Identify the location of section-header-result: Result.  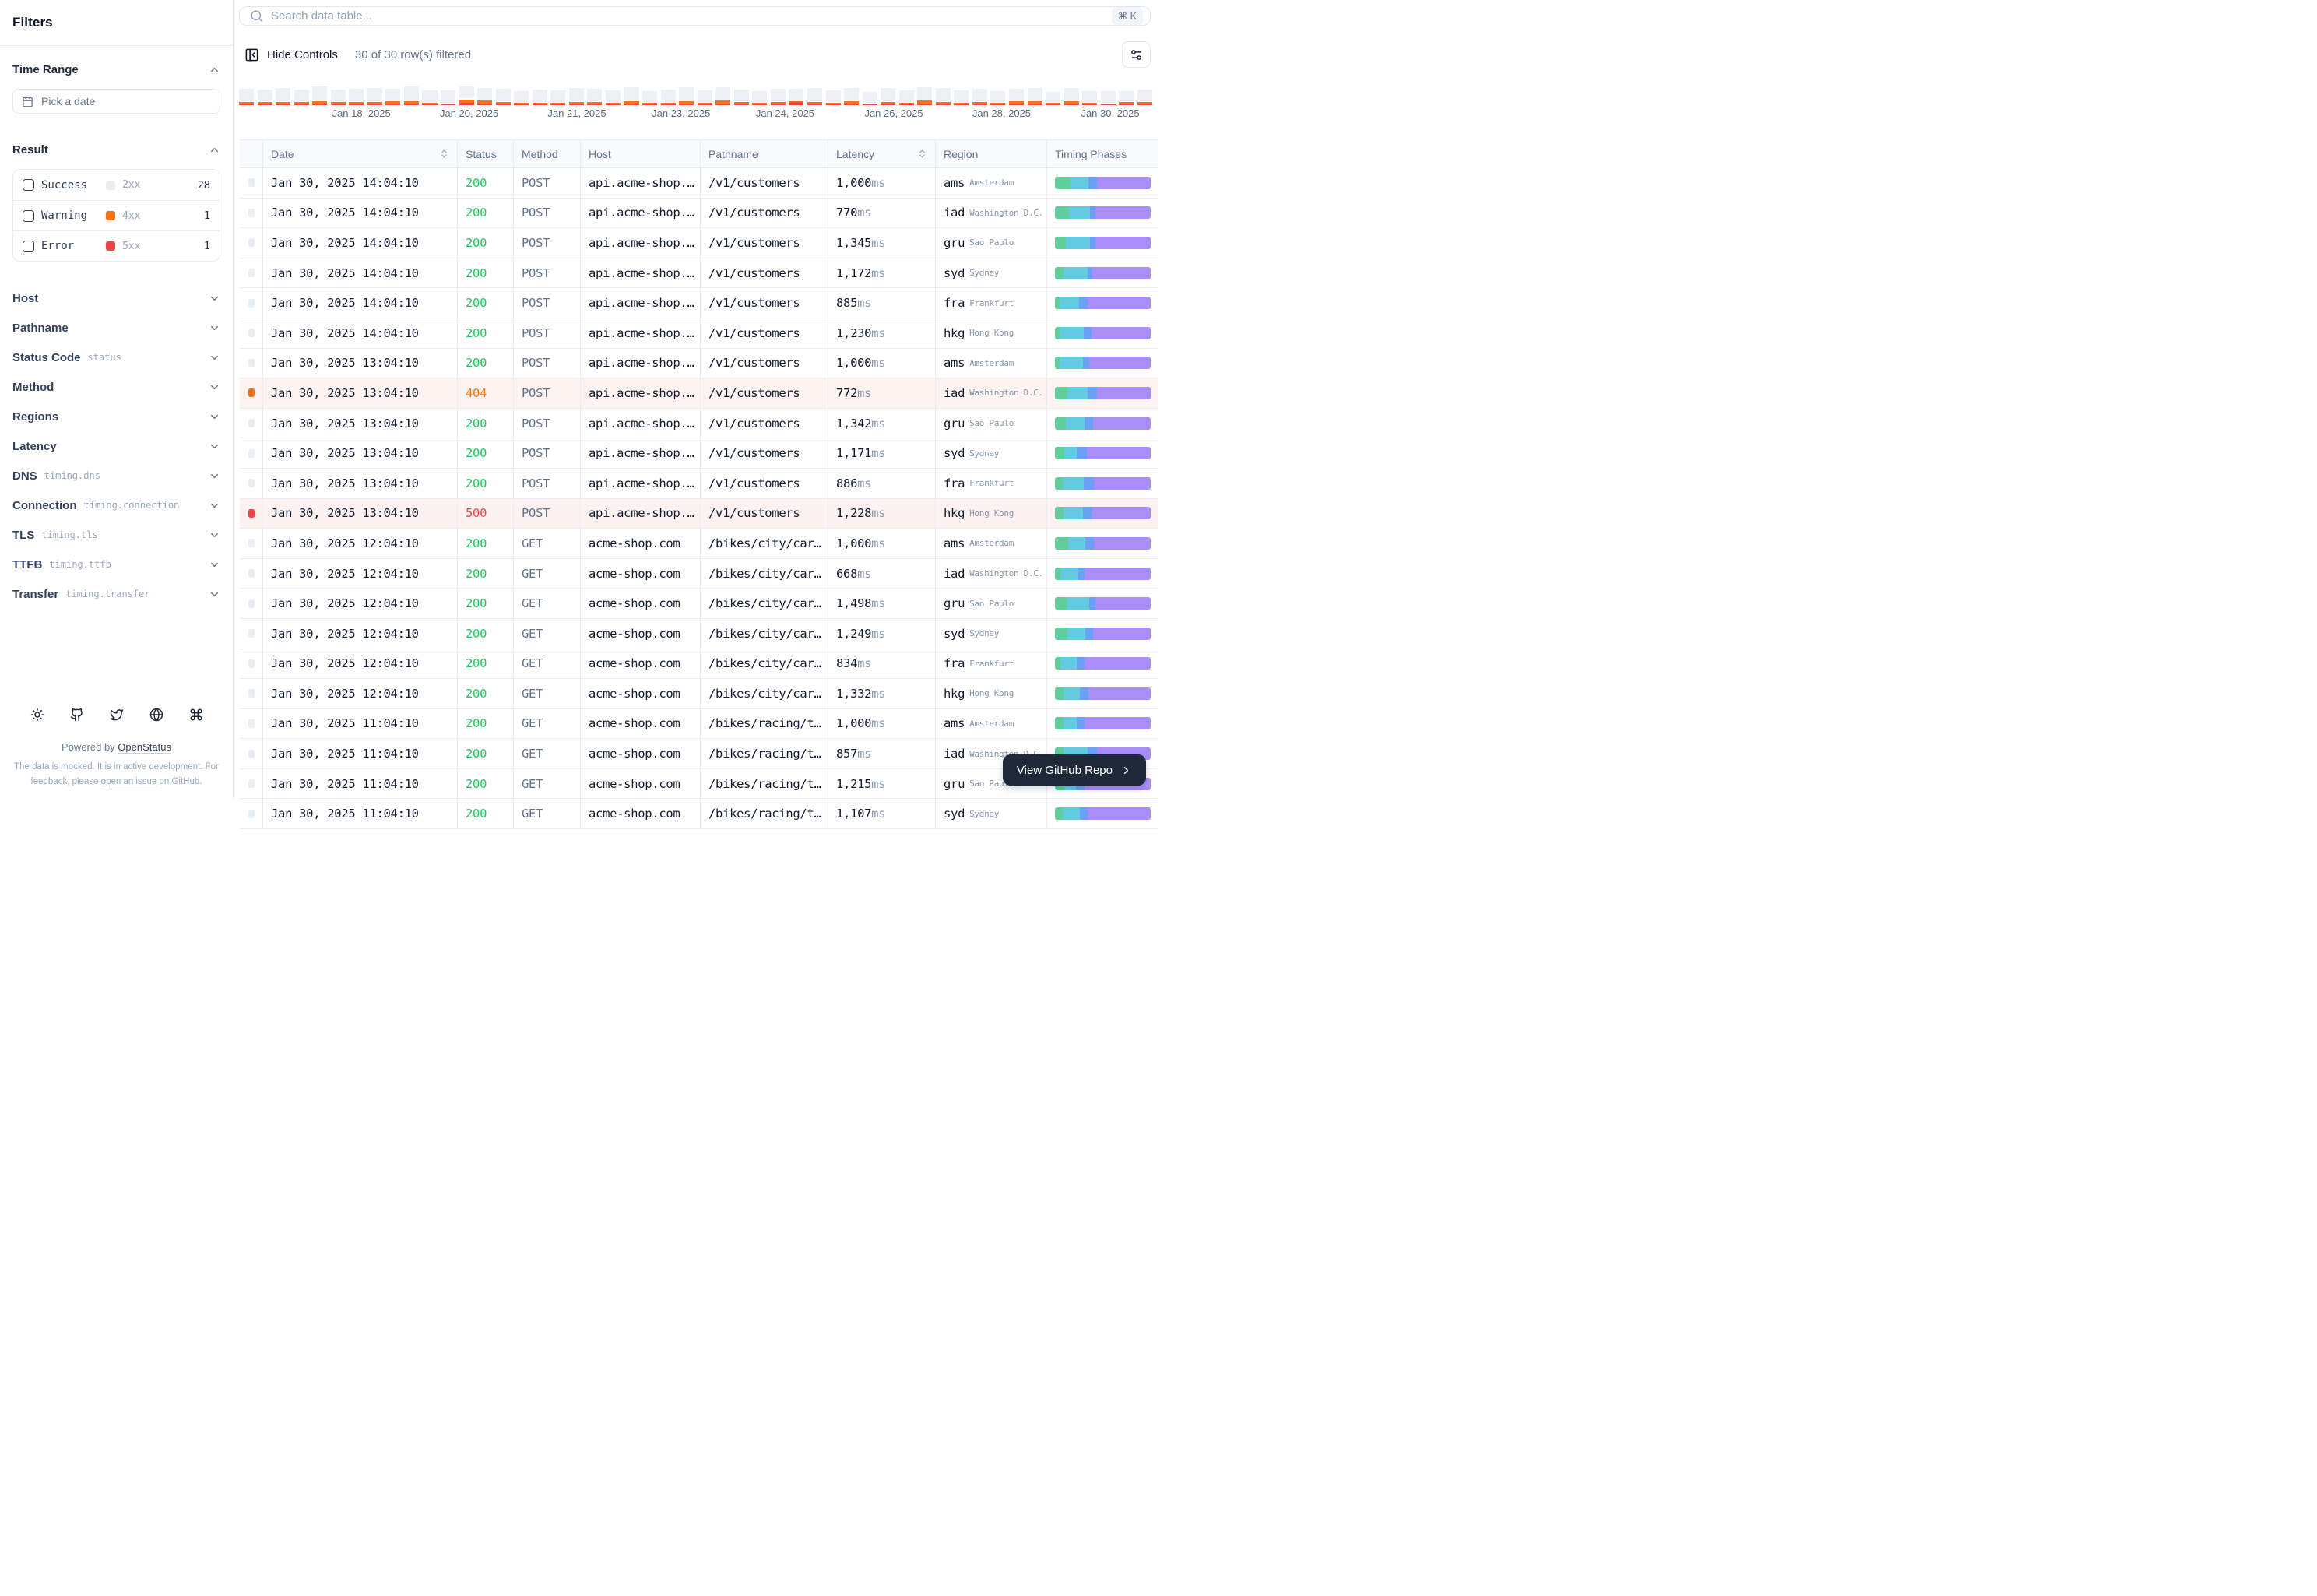
(116, 149).